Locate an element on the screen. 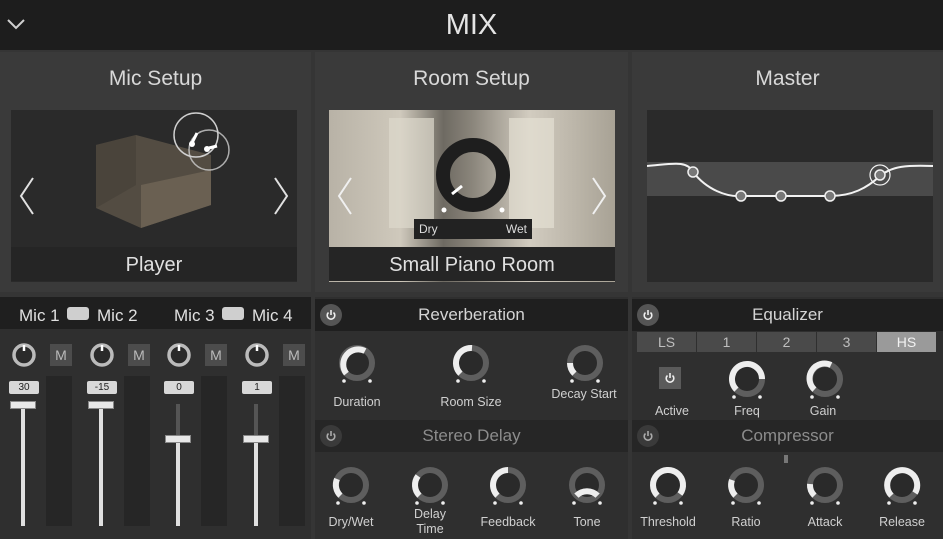 The width and height of the screenshot is (943, 539). dry-wet-dial is located at coordinates (473, 175).